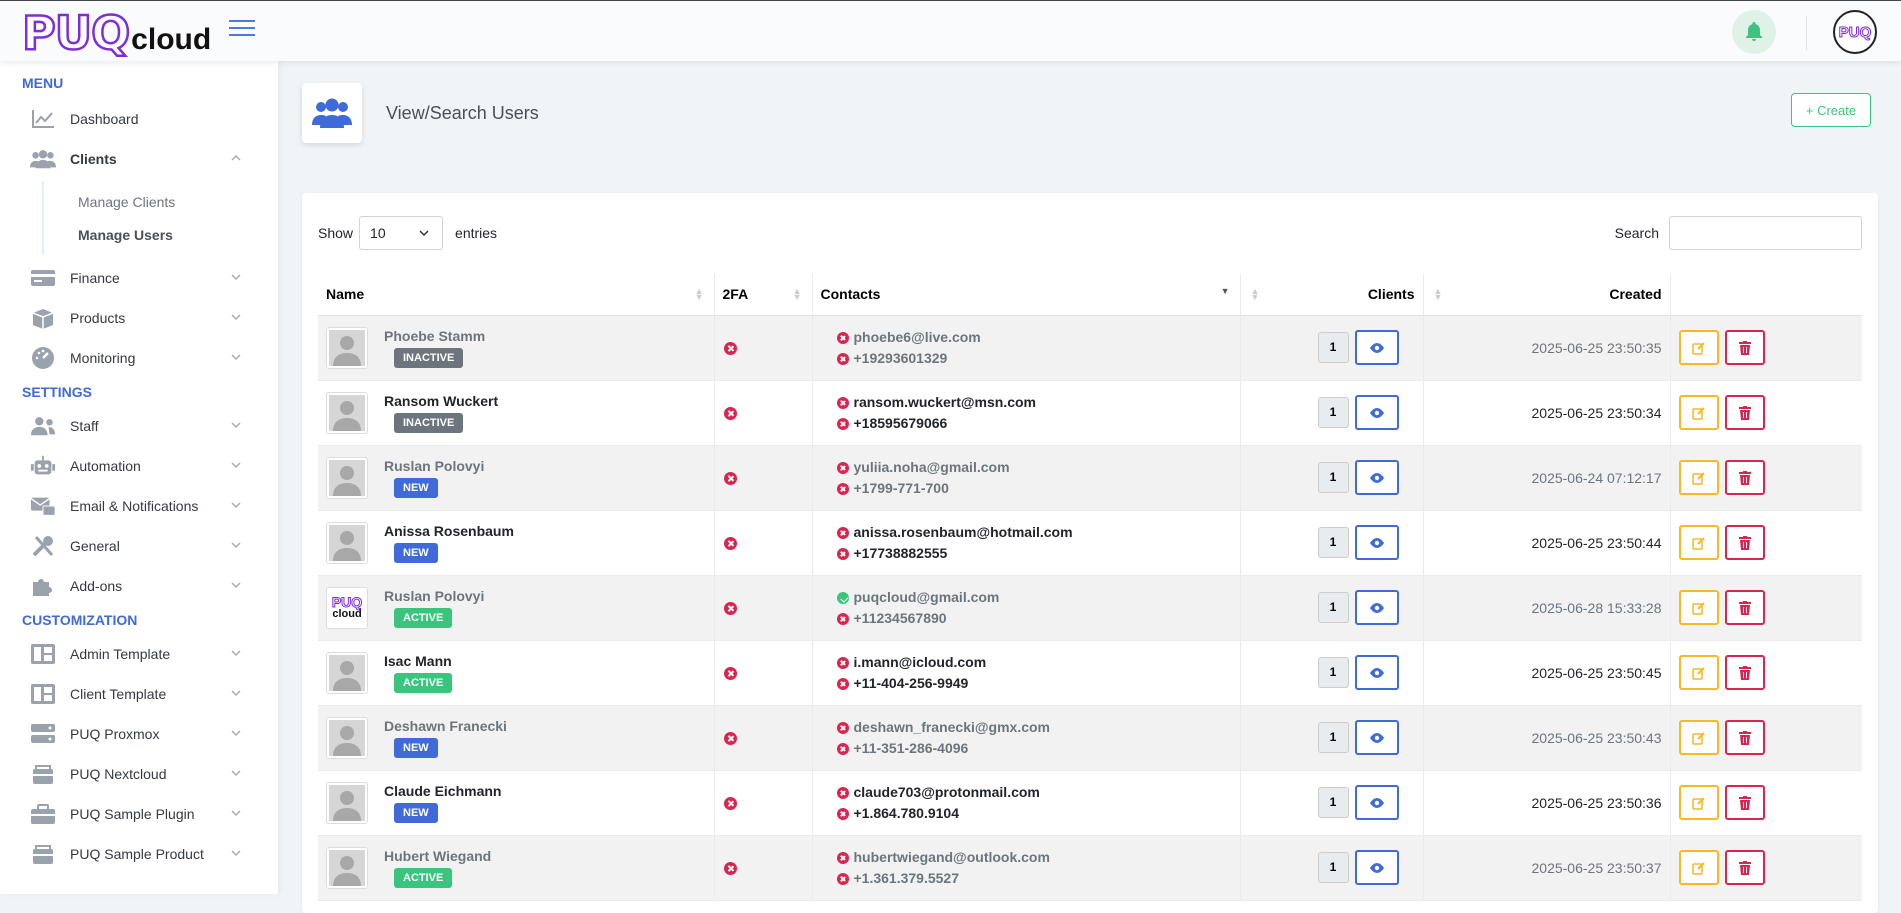 The width and height of the screenshot is (1901, 913). I want to click on sidebar-item-label: Finance, so click(95, 278).